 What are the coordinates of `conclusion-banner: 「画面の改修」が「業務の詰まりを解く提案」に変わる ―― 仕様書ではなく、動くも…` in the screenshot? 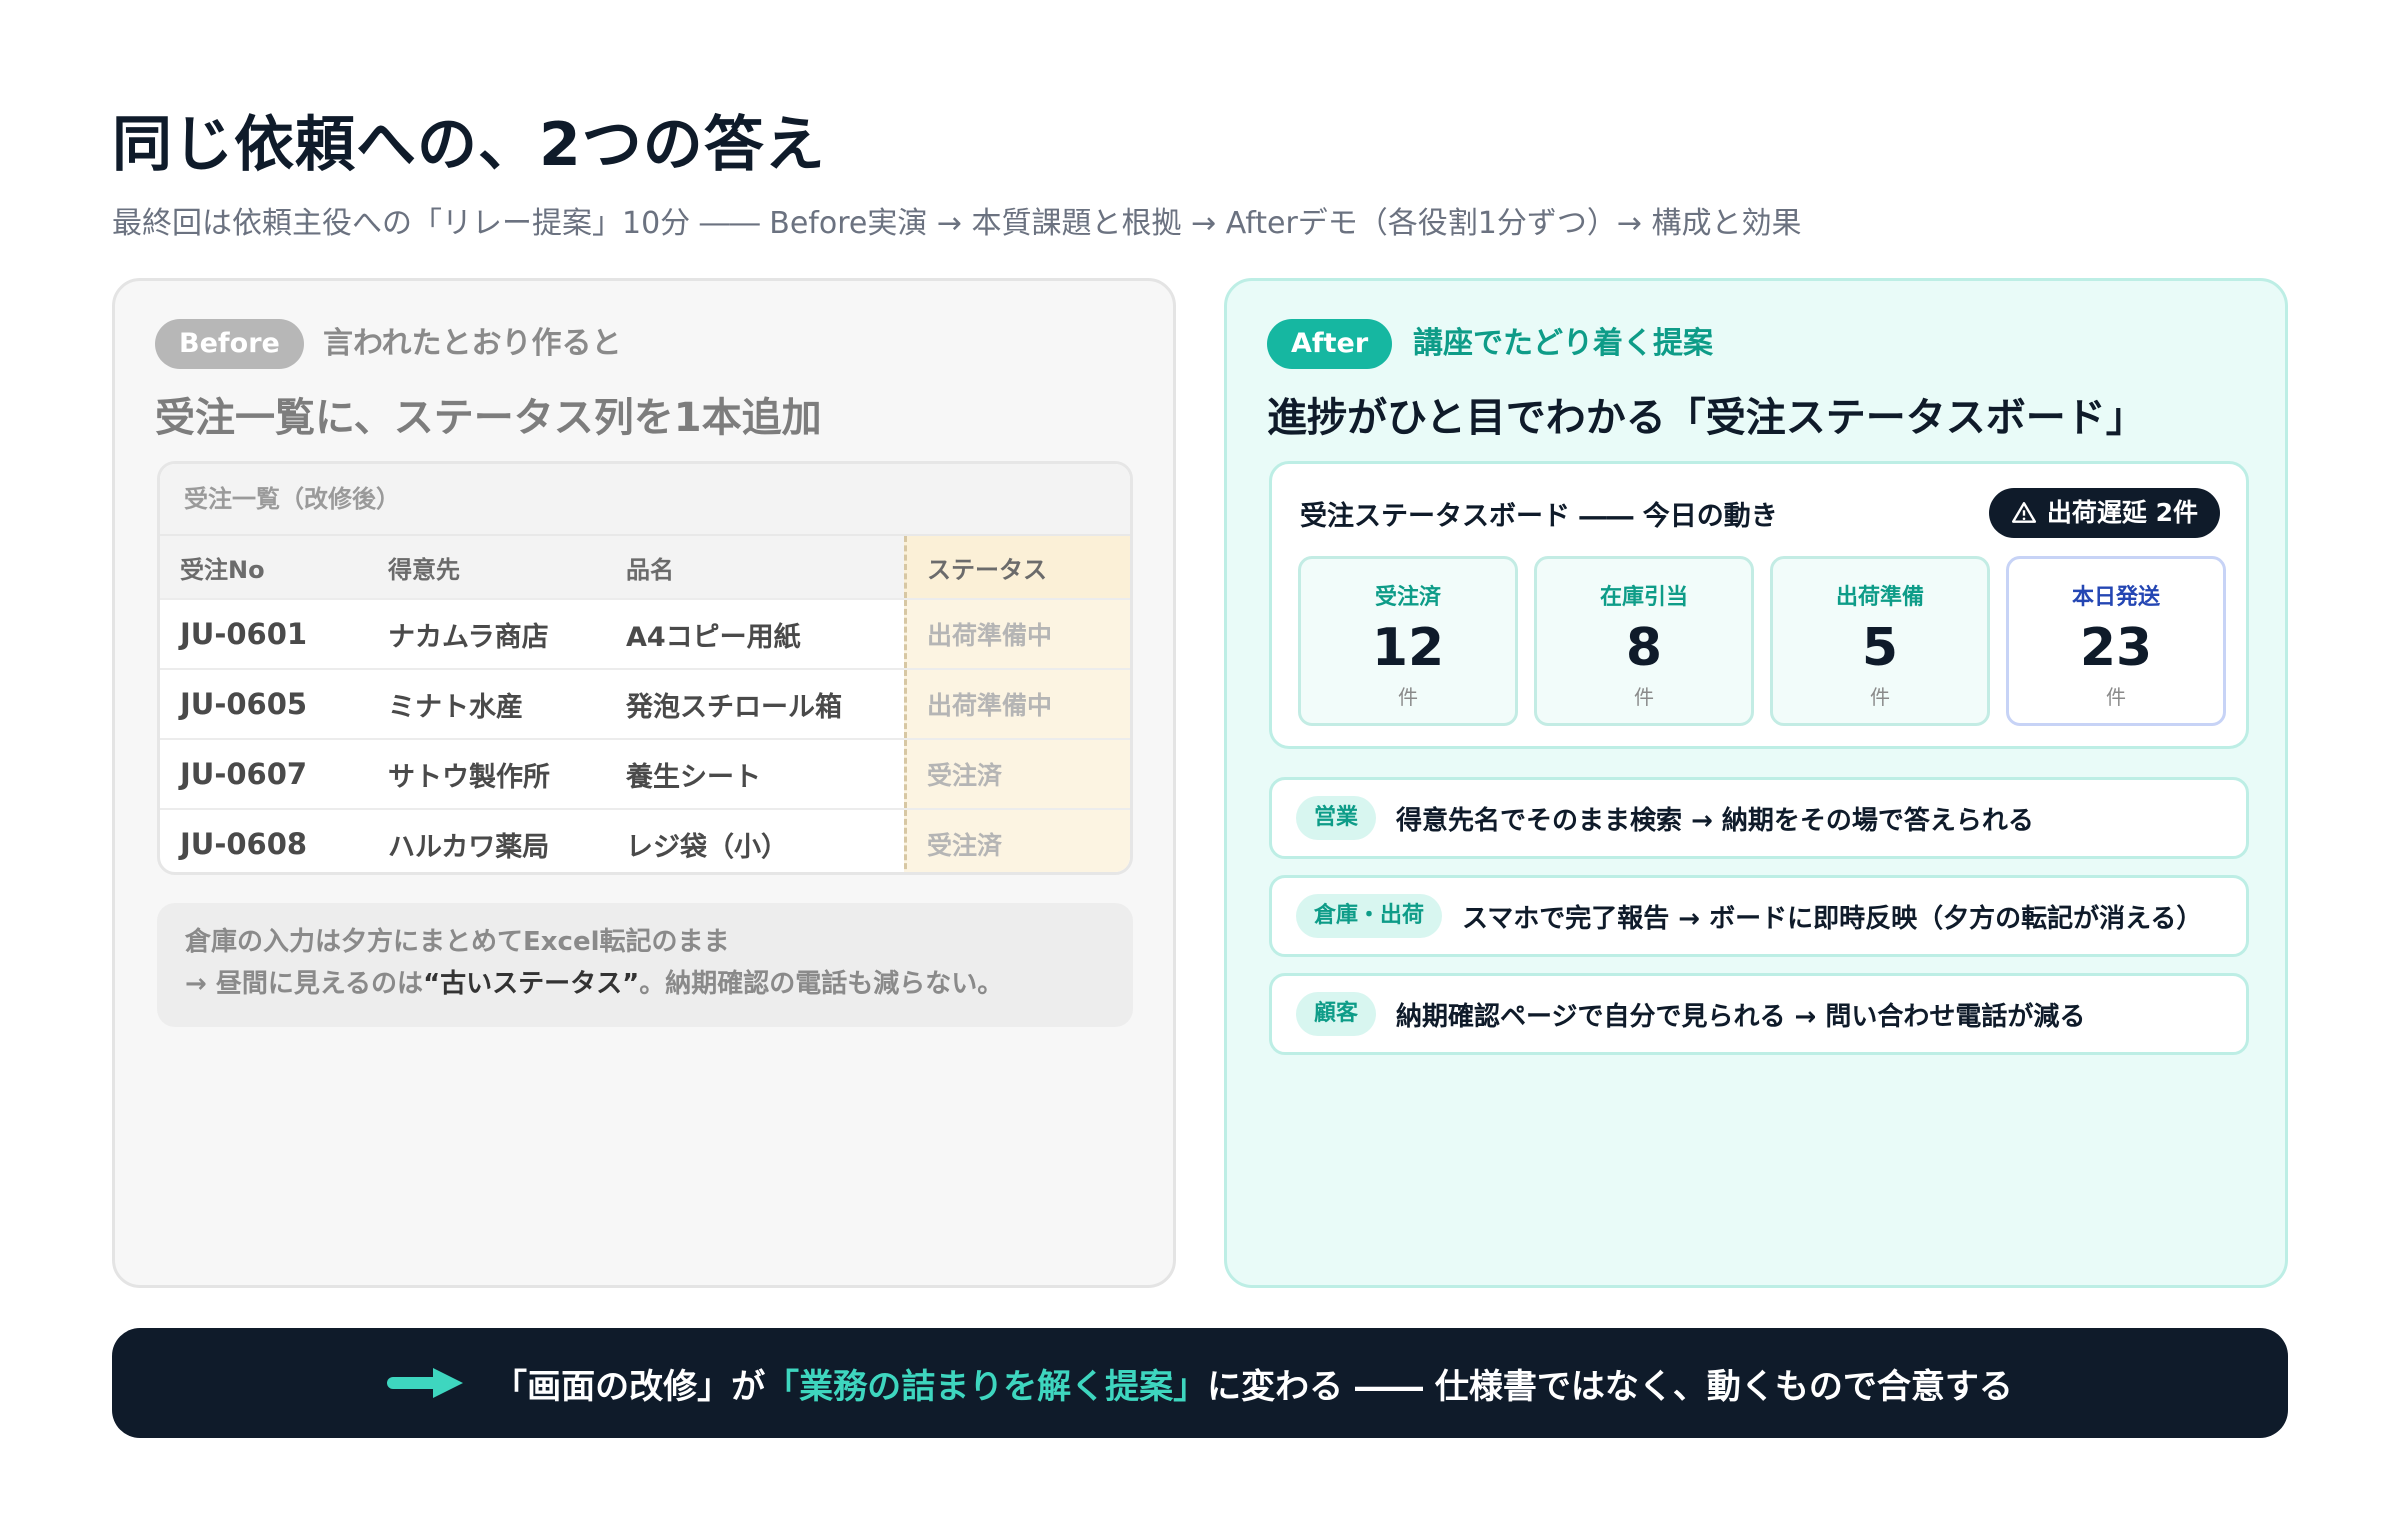 It's located at (1200, 1383).